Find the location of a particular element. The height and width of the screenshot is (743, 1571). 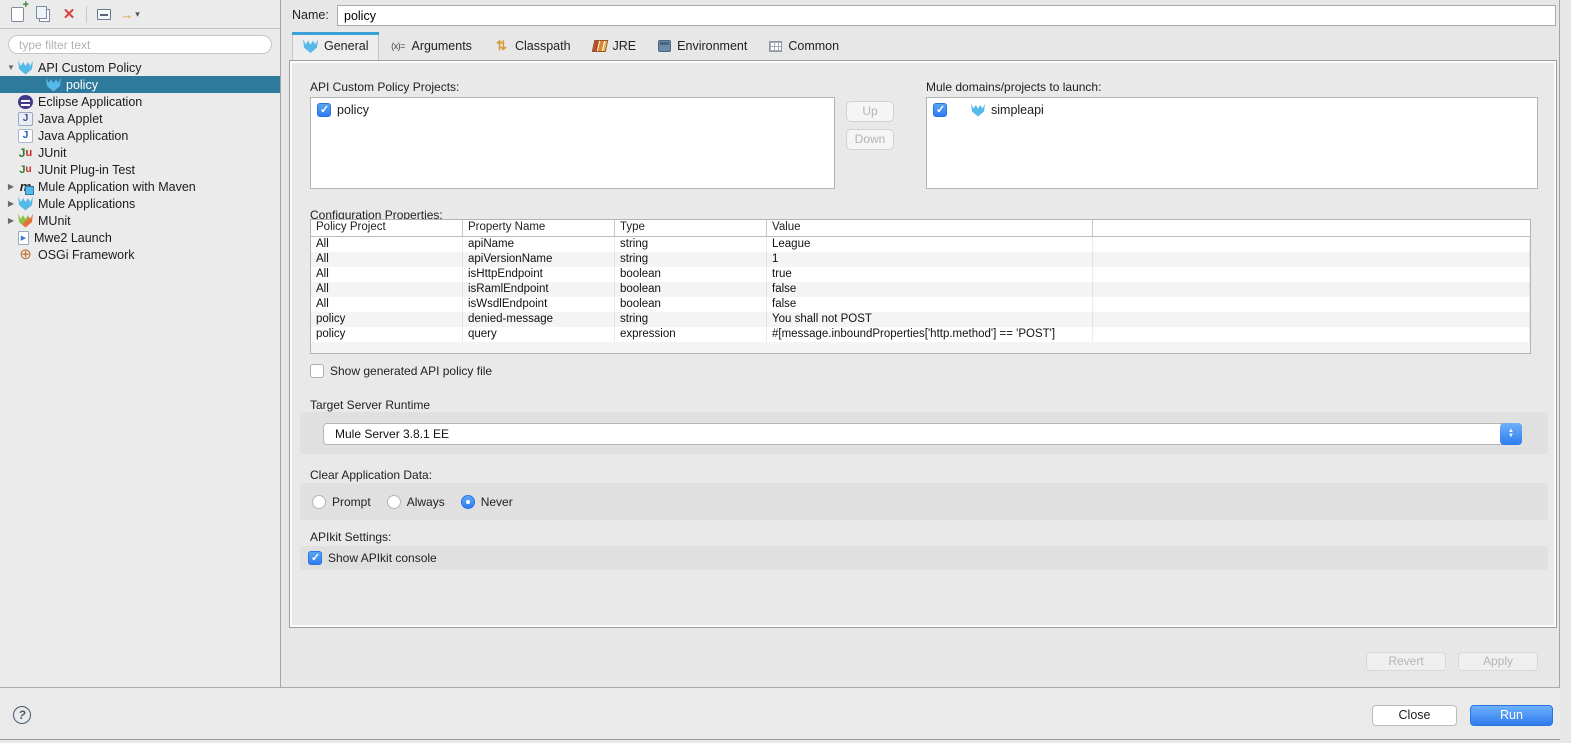

tree-item-label: Eclipse Application is located at coordinates (90, 101).